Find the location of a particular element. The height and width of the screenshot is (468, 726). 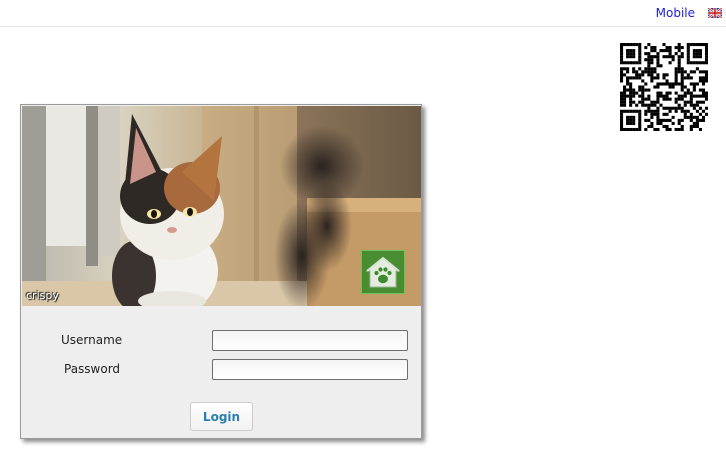

photo-caption: crispy is located at coordinates (42, 295).